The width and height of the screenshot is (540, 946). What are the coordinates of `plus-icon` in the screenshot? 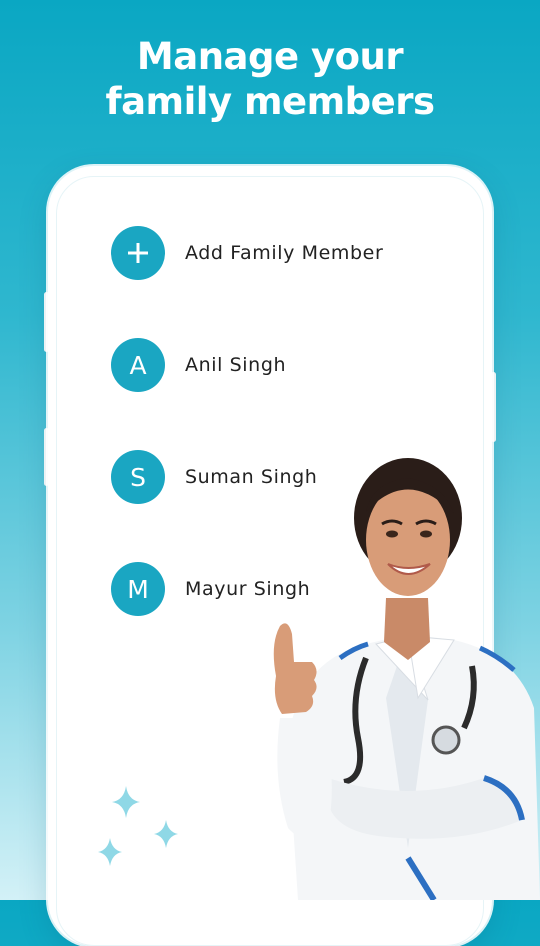 It's located at (138, 253).